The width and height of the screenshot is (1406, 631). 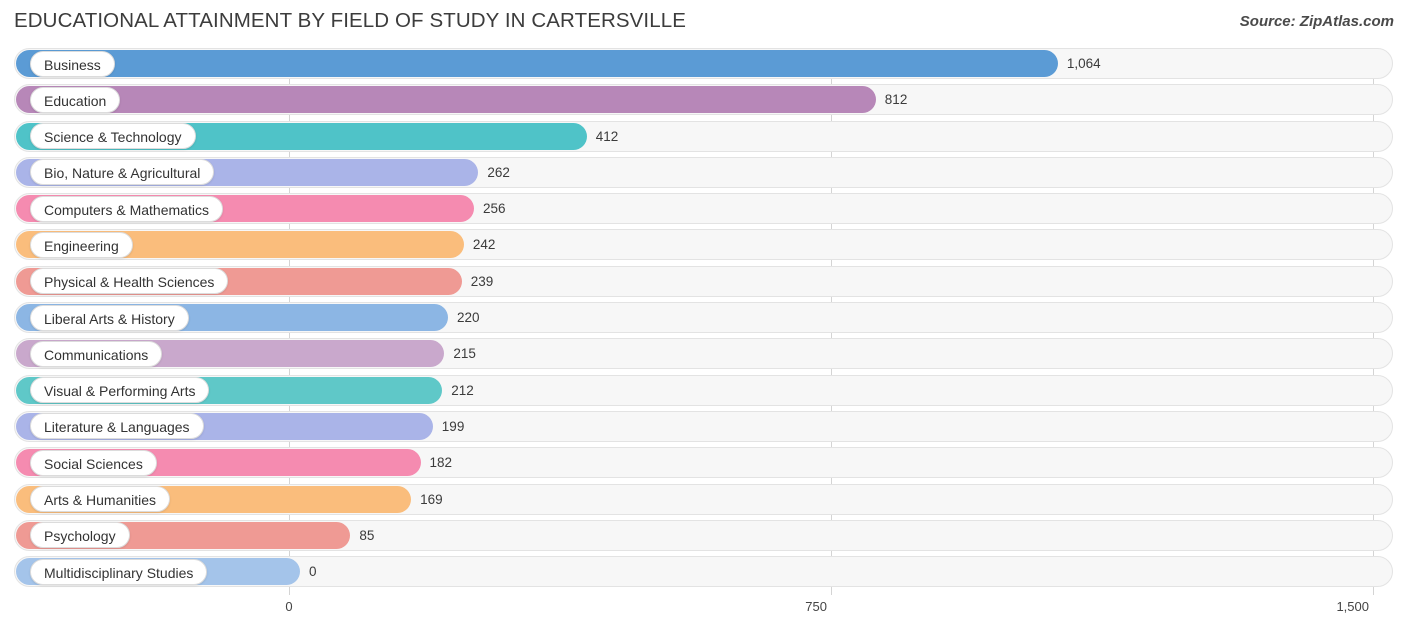 I want to click on bar-row: 242 Engineering, so click(x=703, y=245).